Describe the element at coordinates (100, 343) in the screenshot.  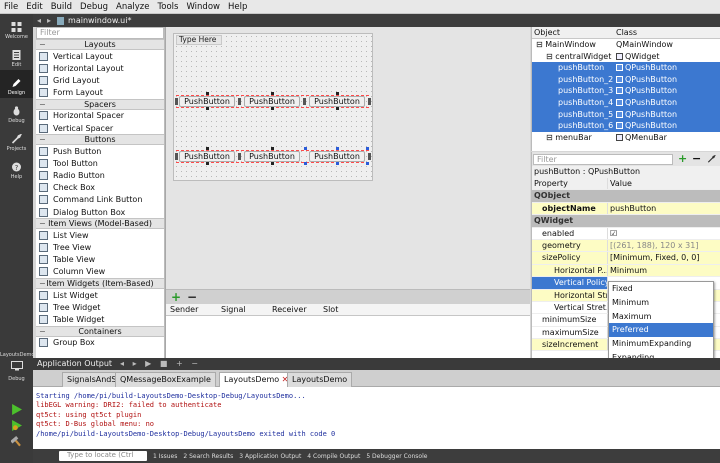
I see `widget-item: Group Box` at that location.